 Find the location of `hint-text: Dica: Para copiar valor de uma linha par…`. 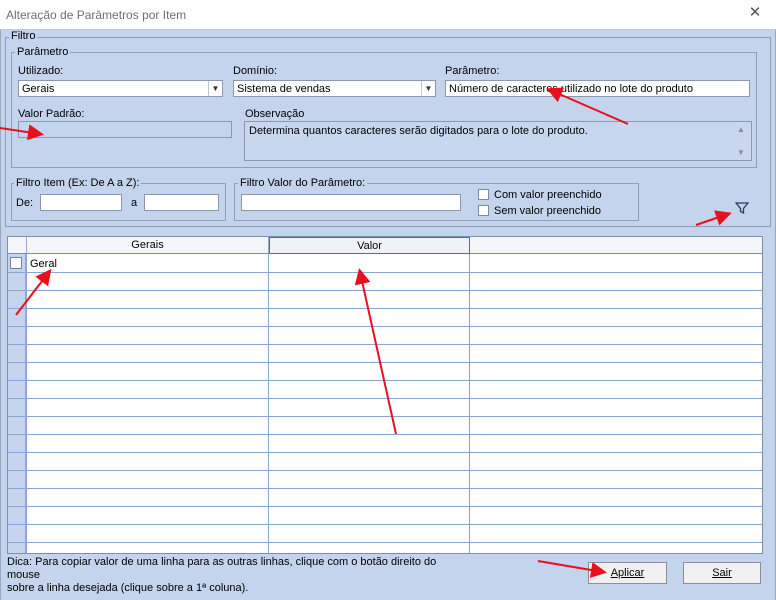

hint-text: Dica: Para copiar valor de uma linha par… is located at coordinates (222, 575).